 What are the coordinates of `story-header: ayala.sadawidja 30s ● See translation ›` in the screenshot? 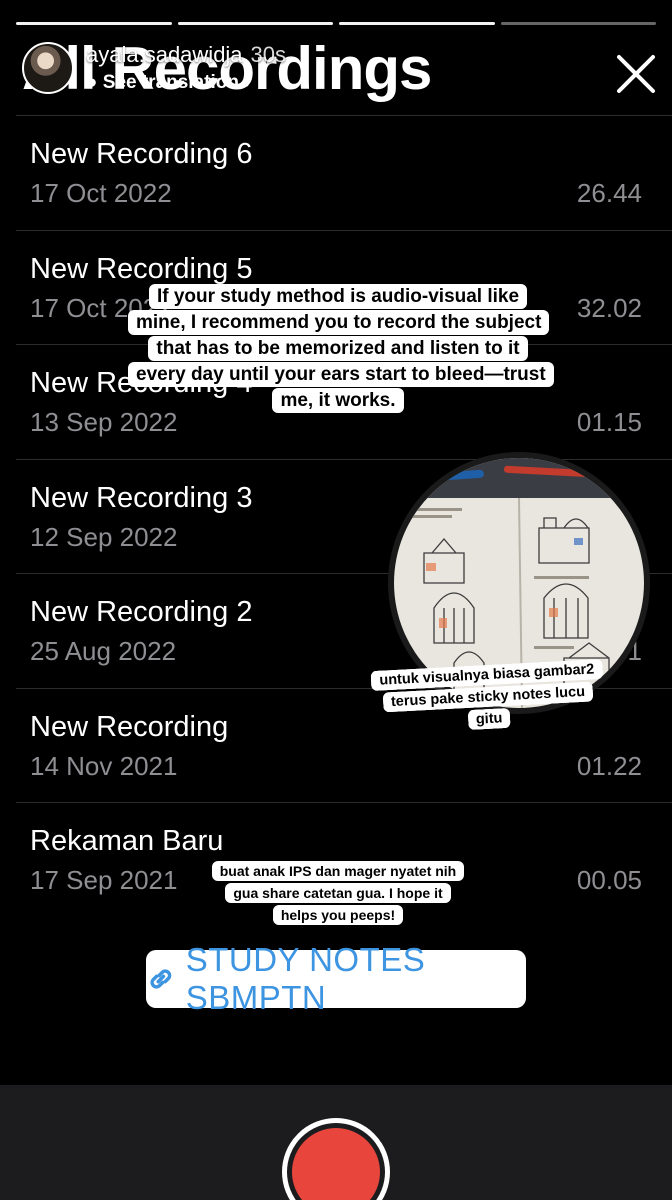 It's located at (154, 68).